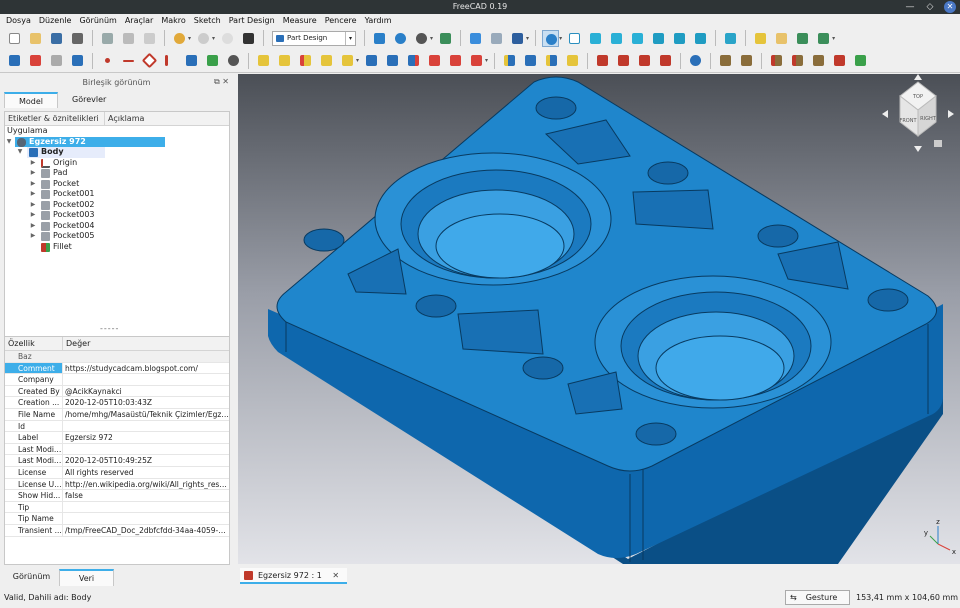 The image size is (960, 608). I want to click on create-body-icon, so click(14, 60).